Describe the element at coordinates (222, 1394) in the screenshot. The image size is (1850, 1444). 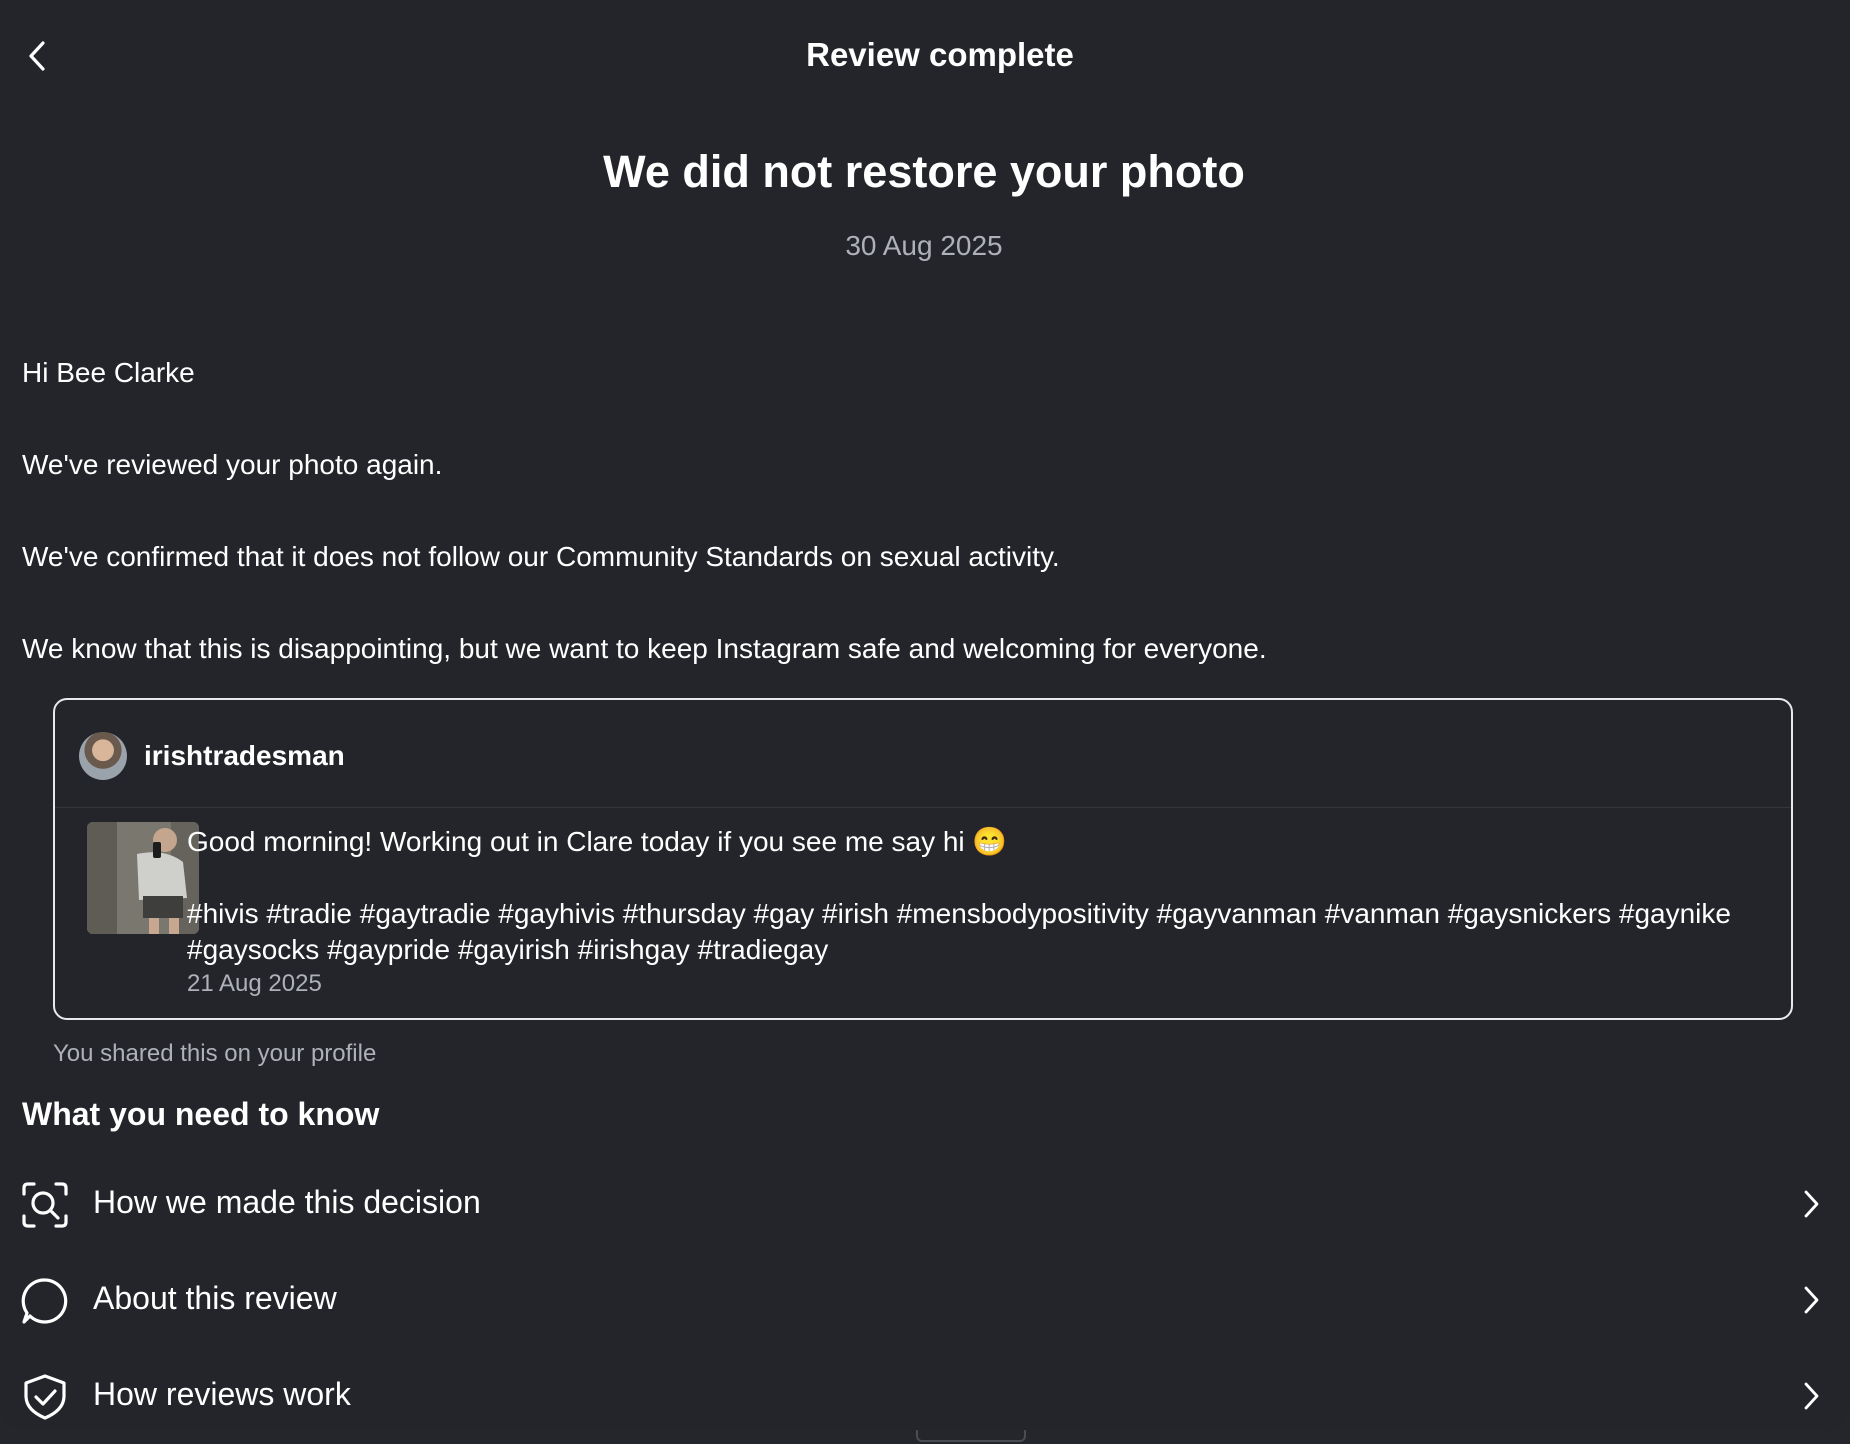
I see `row-label: How reviews work` at that location.